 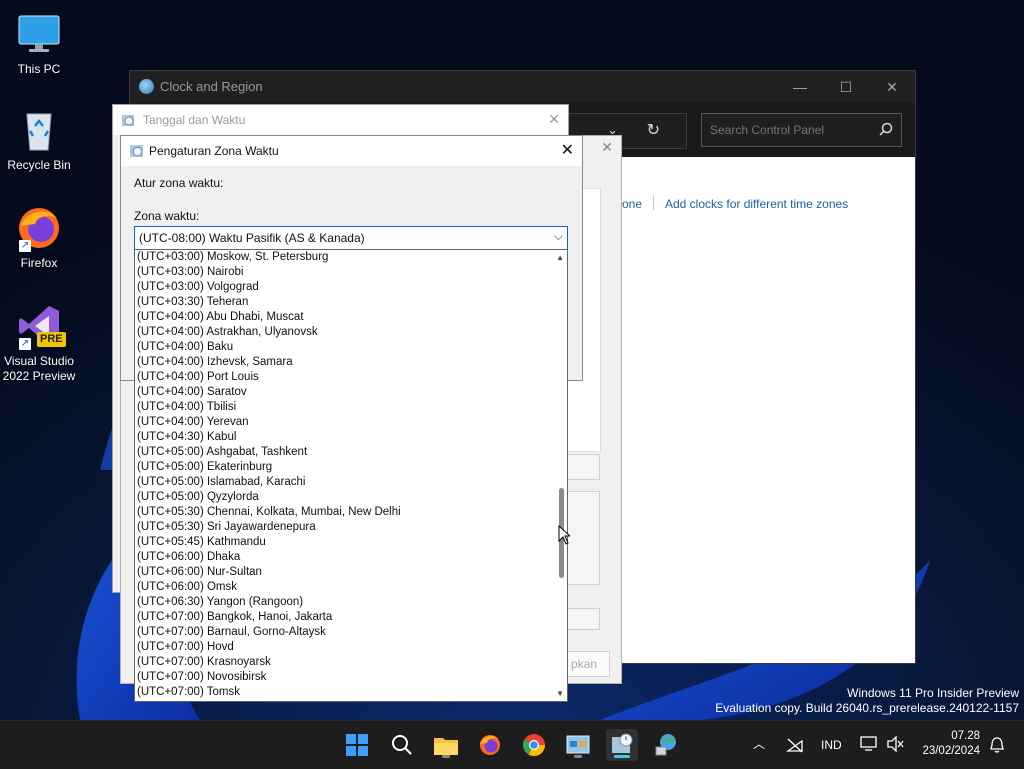 I want to click on running-indicator, so click(x=622, y=756).